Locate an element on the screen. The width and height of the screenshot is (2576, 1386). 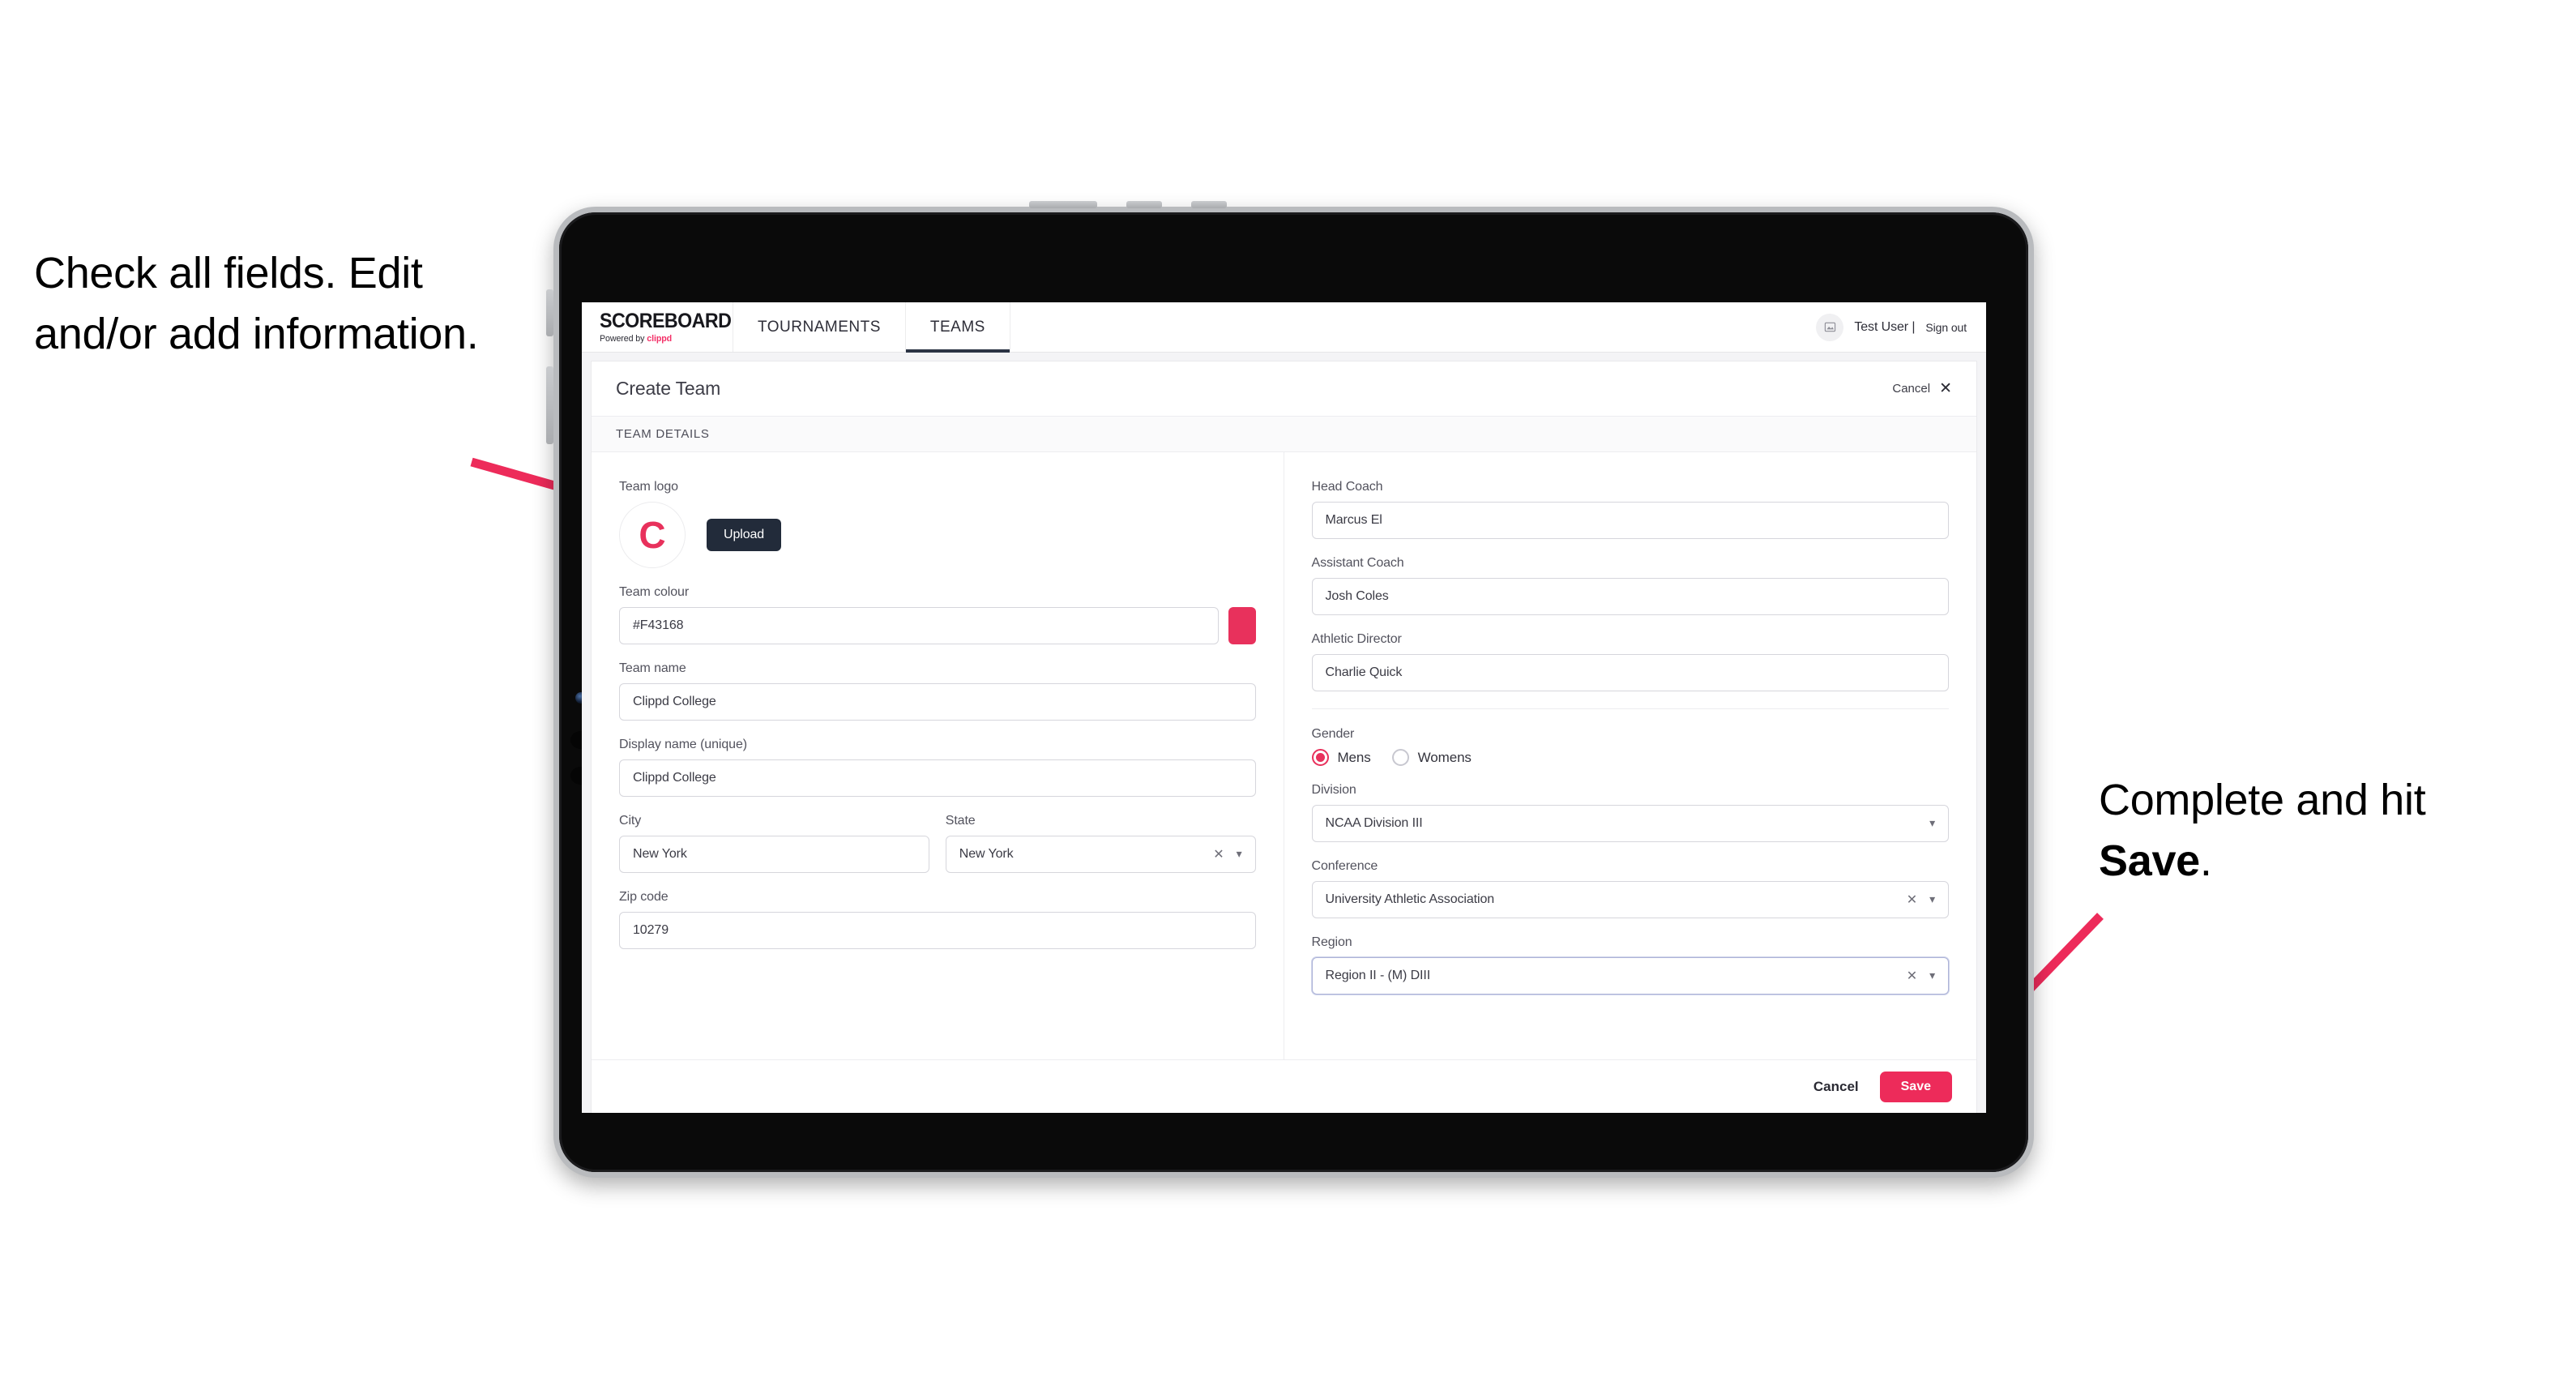
athletic-director-field: Athletic Director Charlie Quick is located at coordinates (1630, 661).